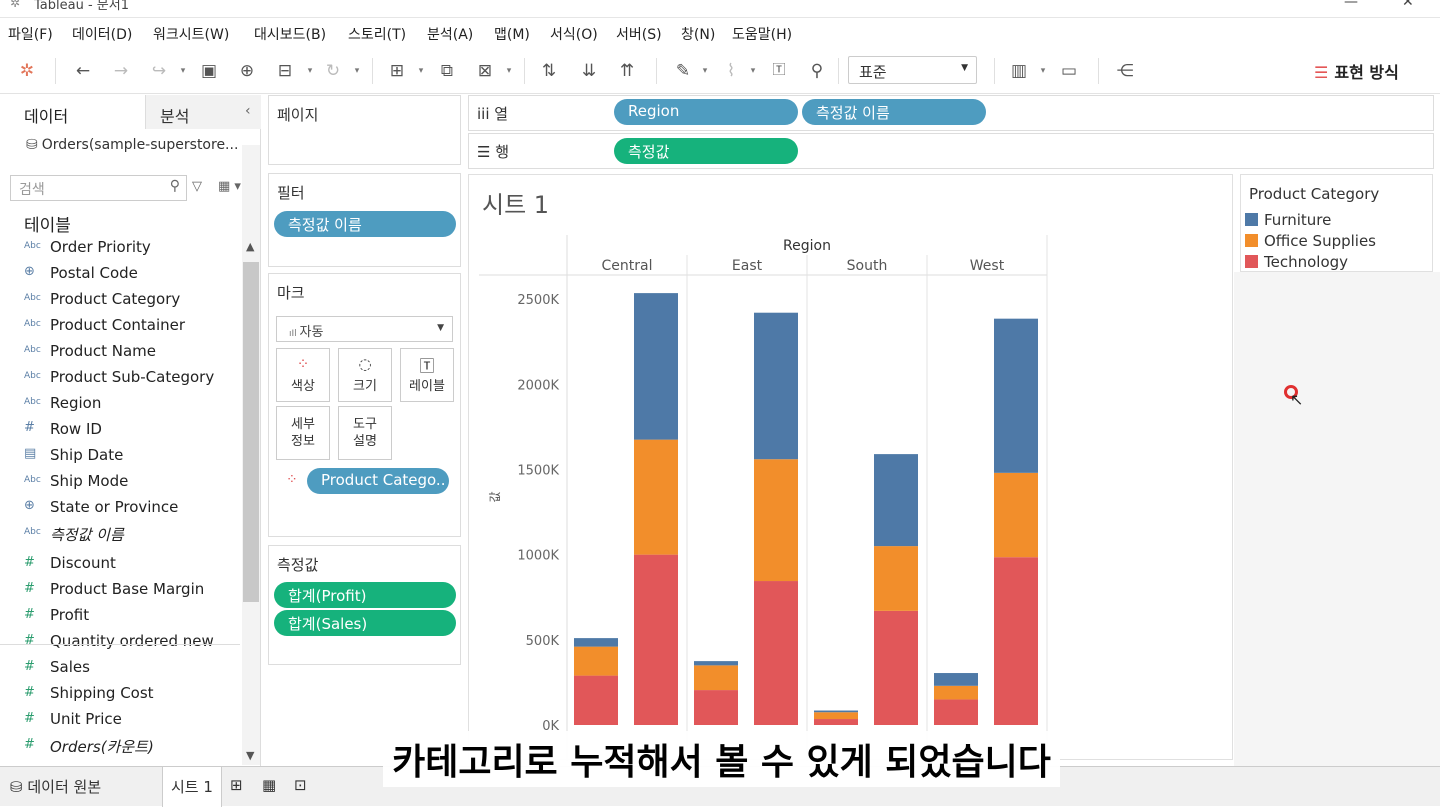  What do you see at coordinates (450, 34) in the screenshot?
I see `menu-analysis: 분석(A)` at bounding box center [450, 34].